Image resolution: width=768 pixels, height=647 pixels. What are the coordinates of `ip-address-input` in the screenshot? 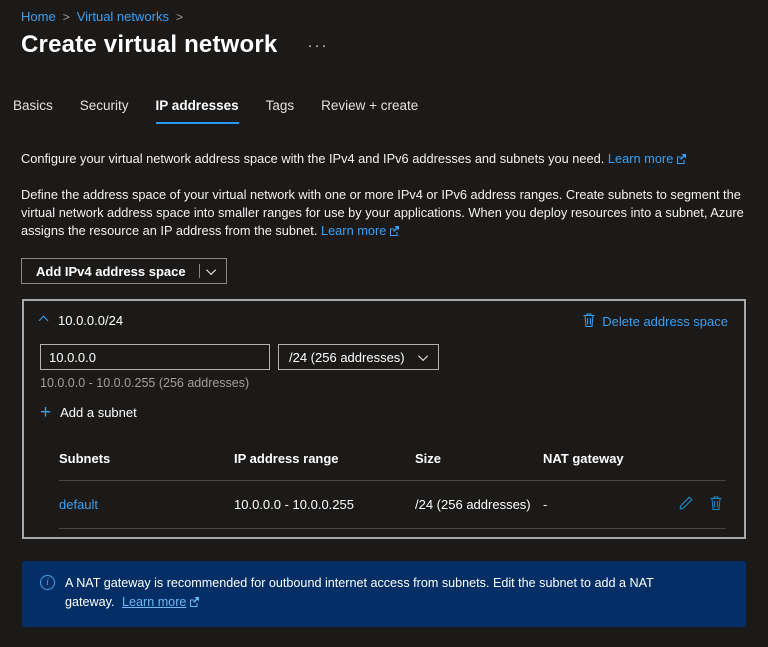 It's located at (155, 357).